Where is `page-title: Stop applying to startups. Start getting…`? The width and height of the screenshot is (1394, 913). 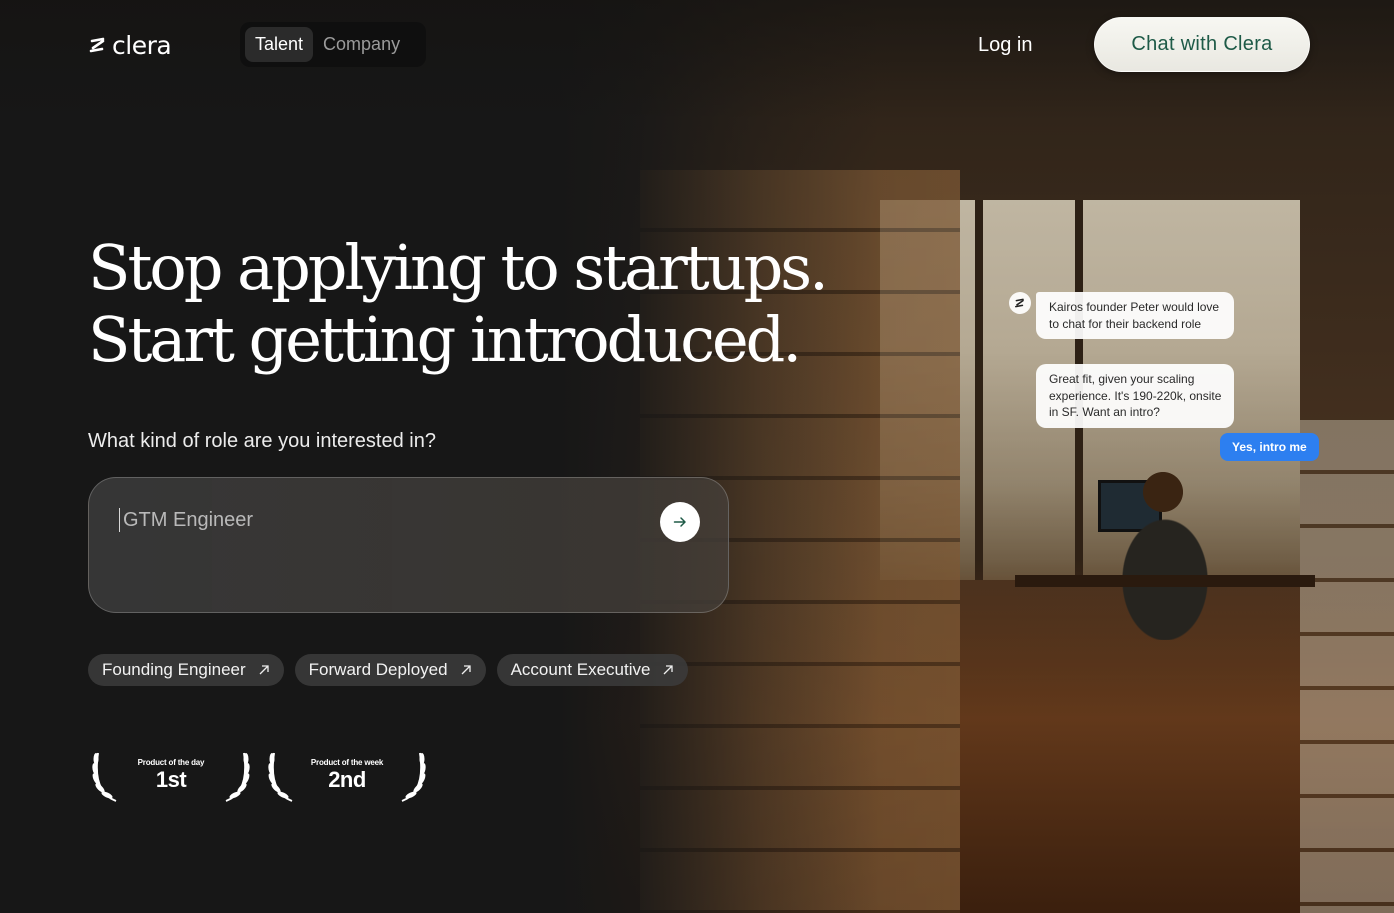
page-title: Stop applying to startups. Start getting… is located at coordinates (458, 303).